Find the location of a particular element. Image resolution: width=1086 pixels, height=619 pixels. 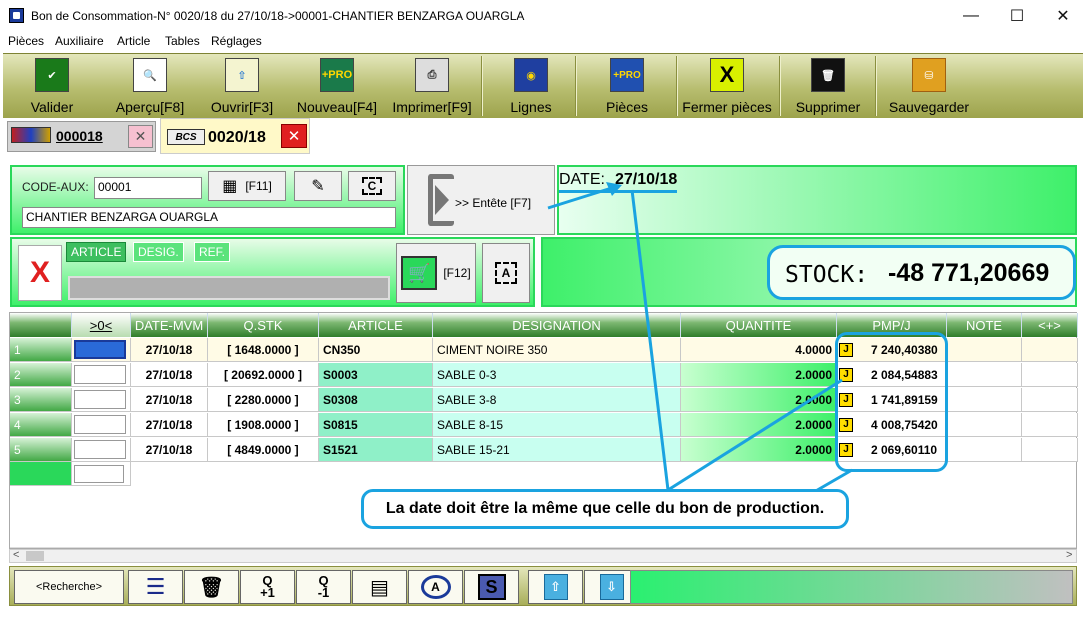

row-number: 3 is located at coordinates (41, 400).